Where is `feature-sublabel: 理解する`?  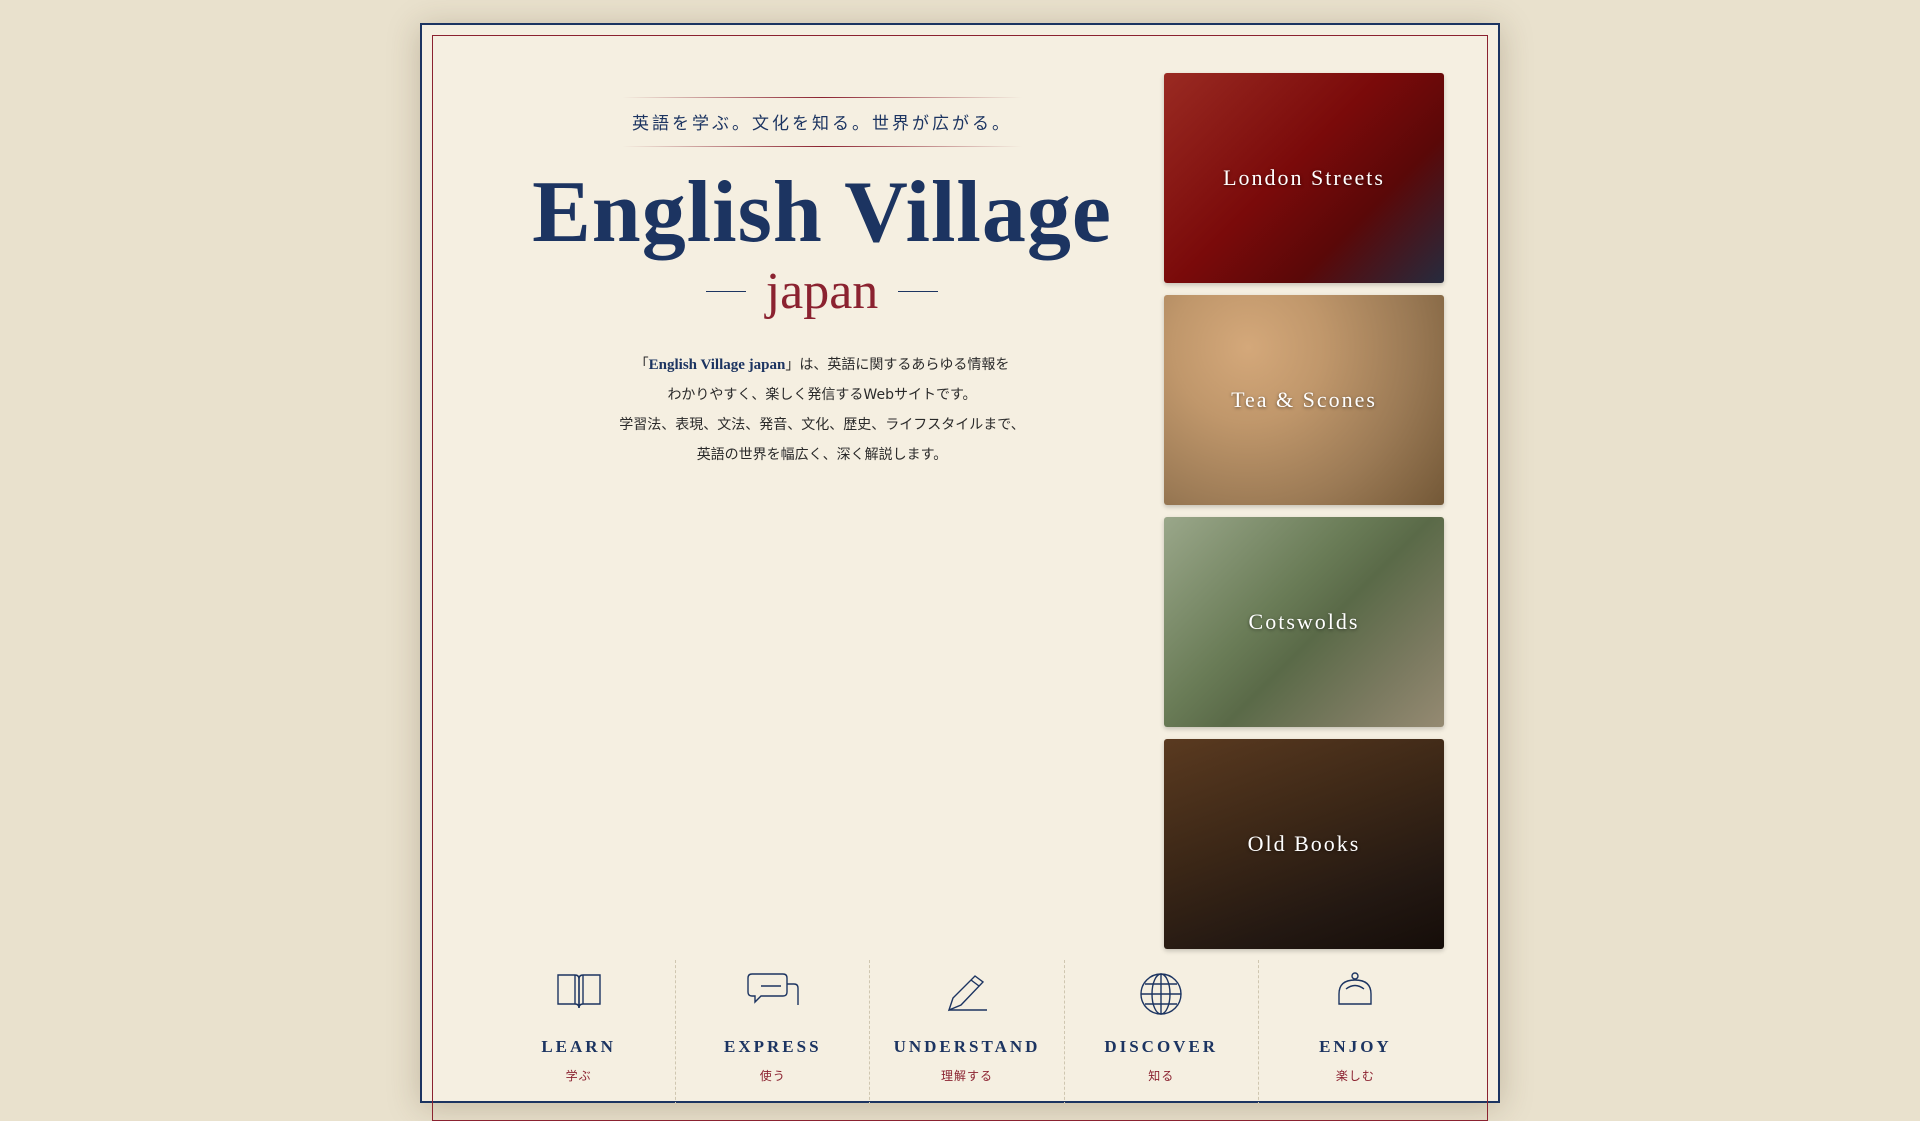 feature-sublabel: 理解する is located at coordinates (967, 1076).